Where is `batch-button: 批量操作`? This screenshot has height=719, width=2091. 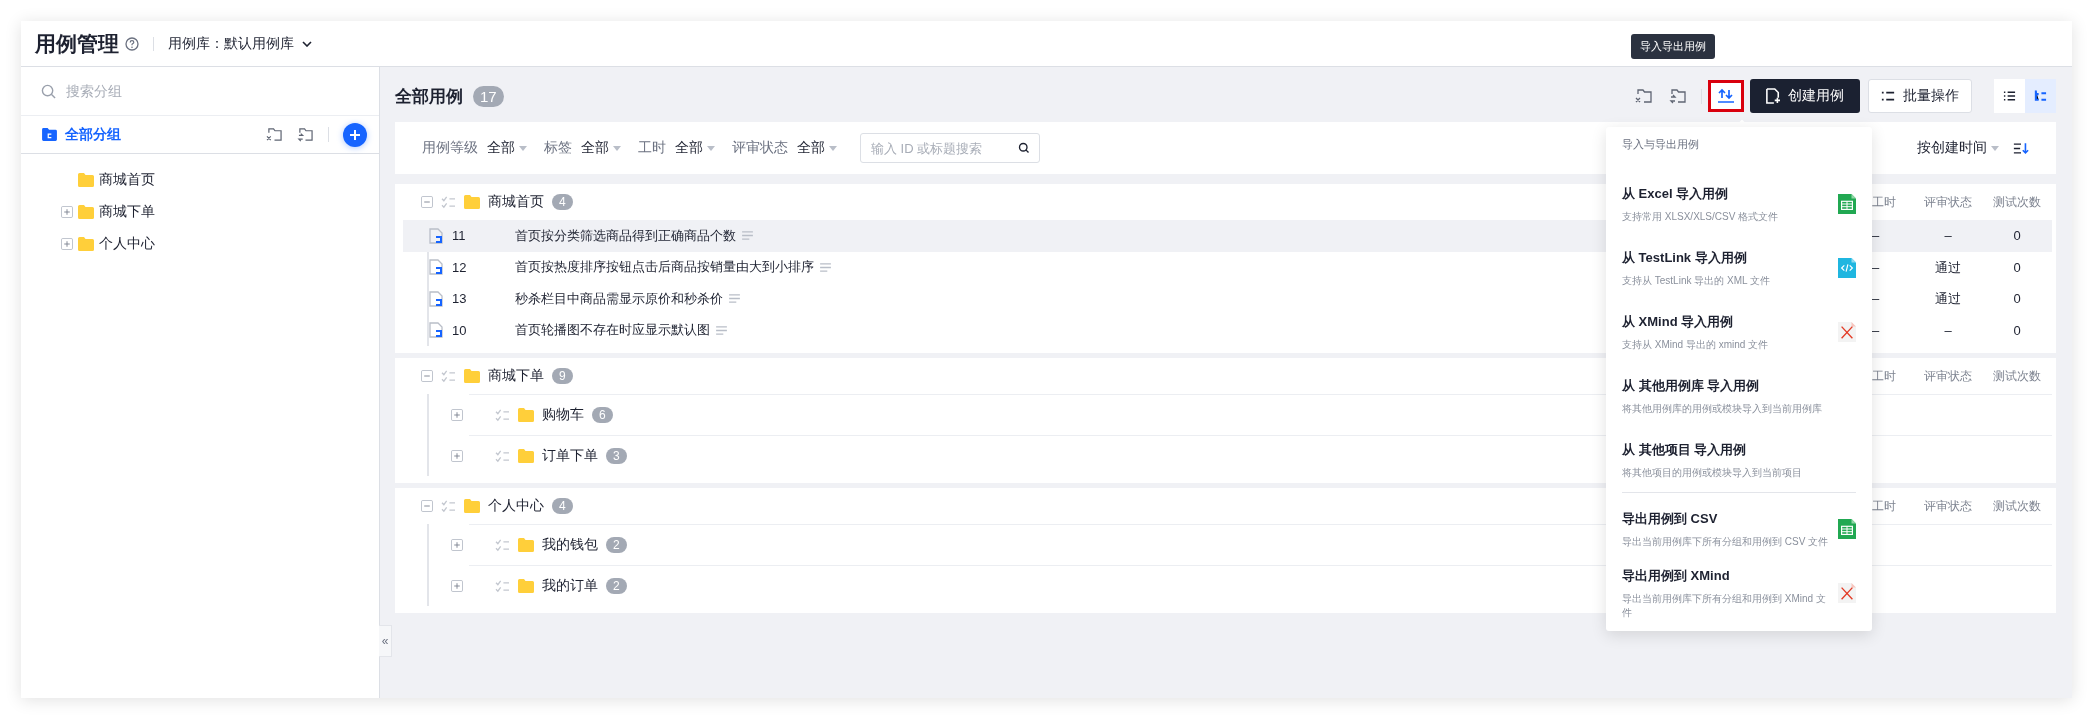 batch-button: 批量操作 is located at coordinates (1920, 96).